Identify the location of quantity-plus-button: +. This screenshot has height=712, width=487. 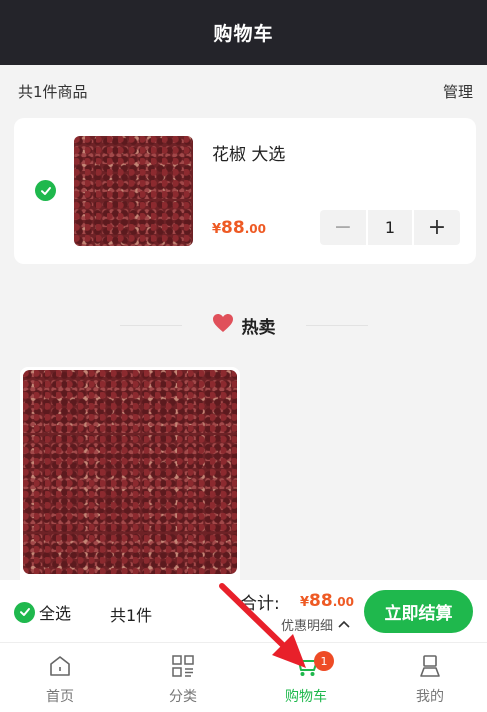
(437, 227).